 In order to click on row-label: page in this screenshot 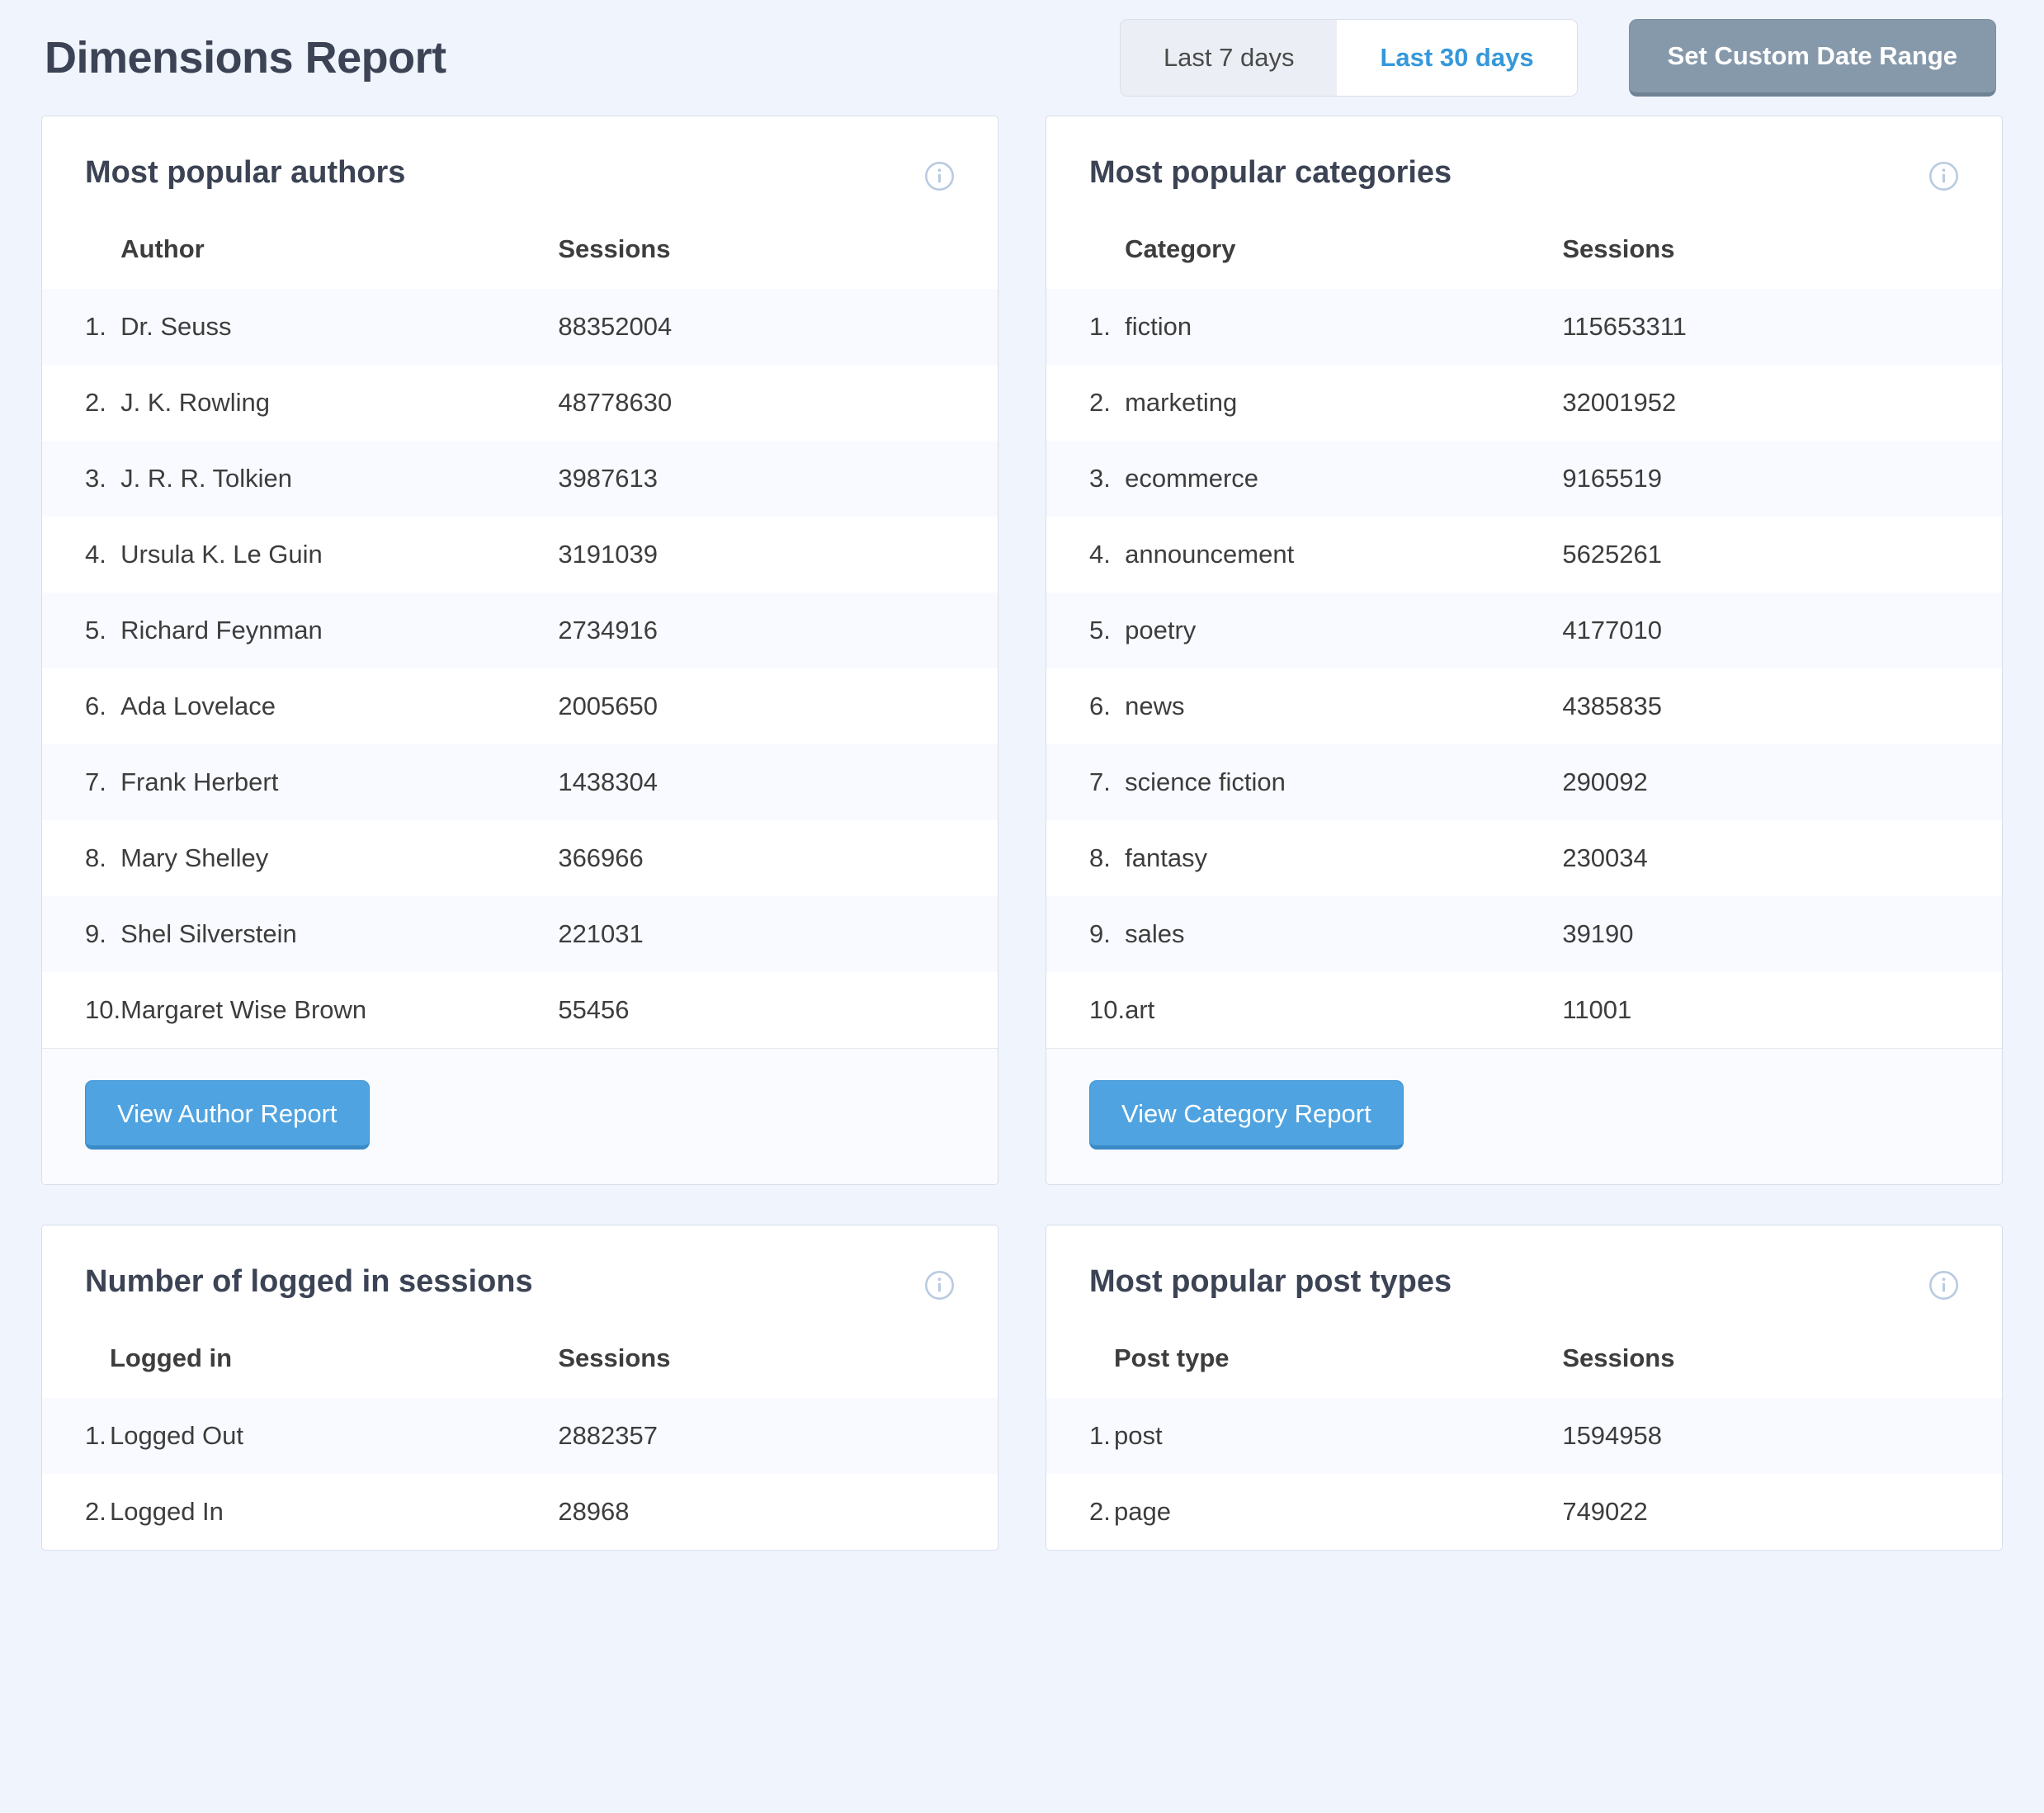, I will do `click(1338, 1512)`.